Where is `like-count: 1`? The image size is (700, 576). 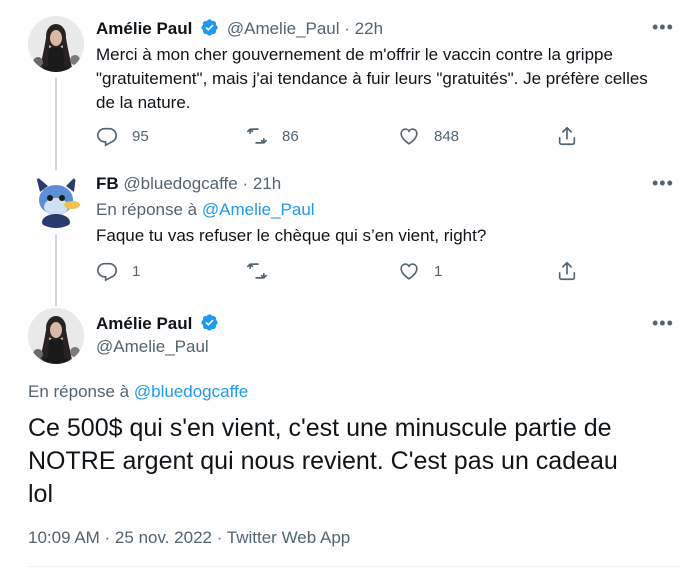 like-count: 1 is located at coordinates (438, 271).